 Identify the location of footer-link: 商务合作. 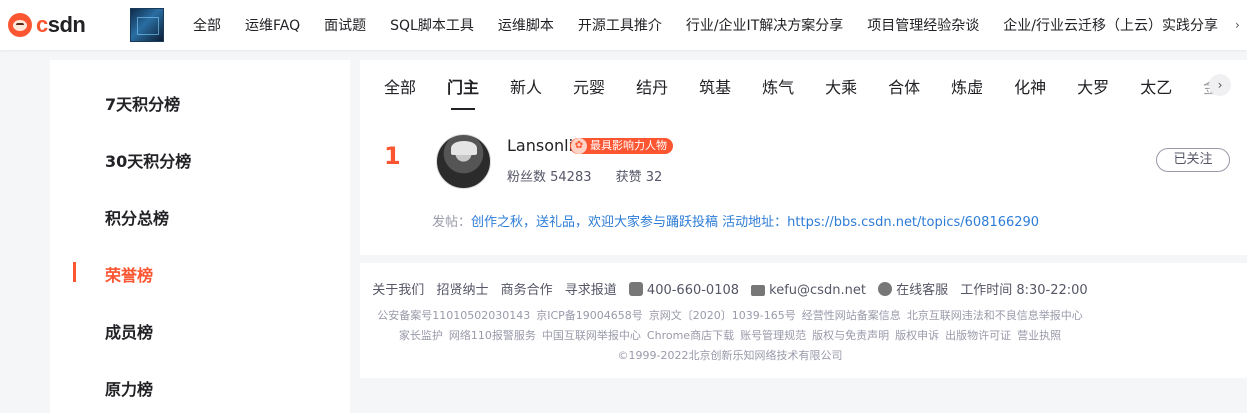
(527, 290).